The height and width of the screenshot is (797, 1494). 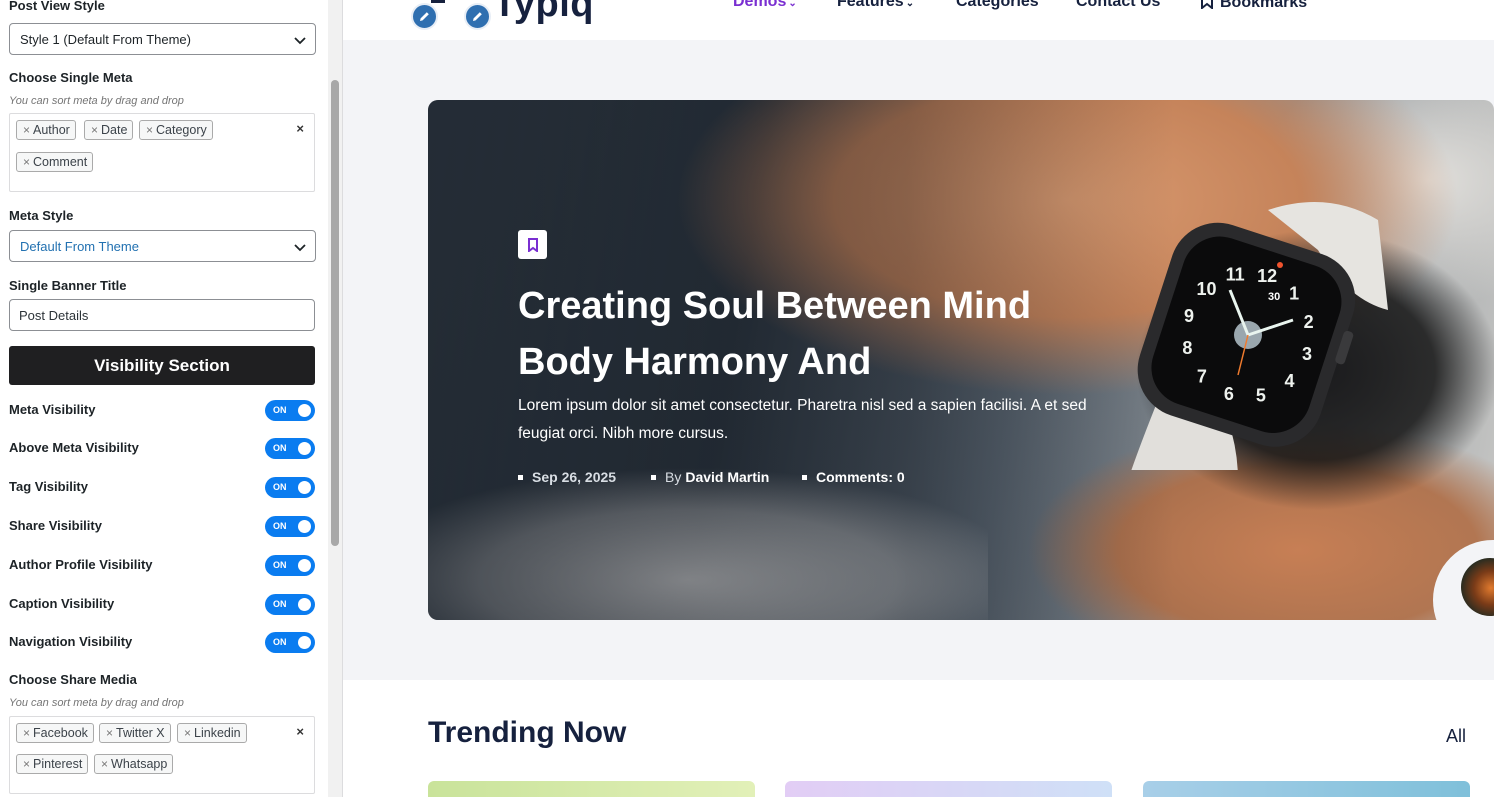 I want to click on nav-bookmarks: Bookmarks, so click(x=1253, y=6).